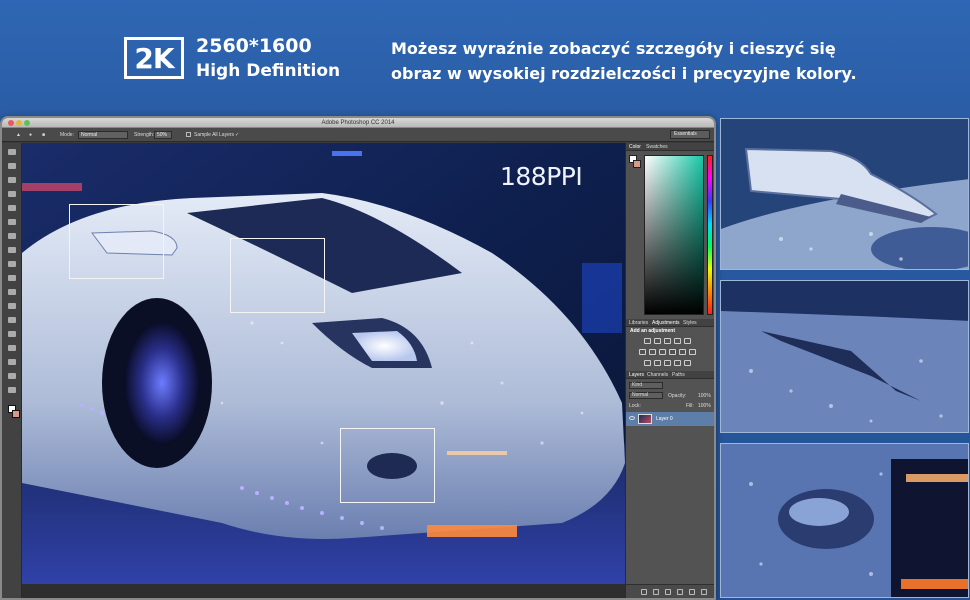 Image resolution: width=970 pixels, height=600 pixels. Describe the element at coordinates (163, 135) in the screenshot. I see `strength-input: 50%` at that location.